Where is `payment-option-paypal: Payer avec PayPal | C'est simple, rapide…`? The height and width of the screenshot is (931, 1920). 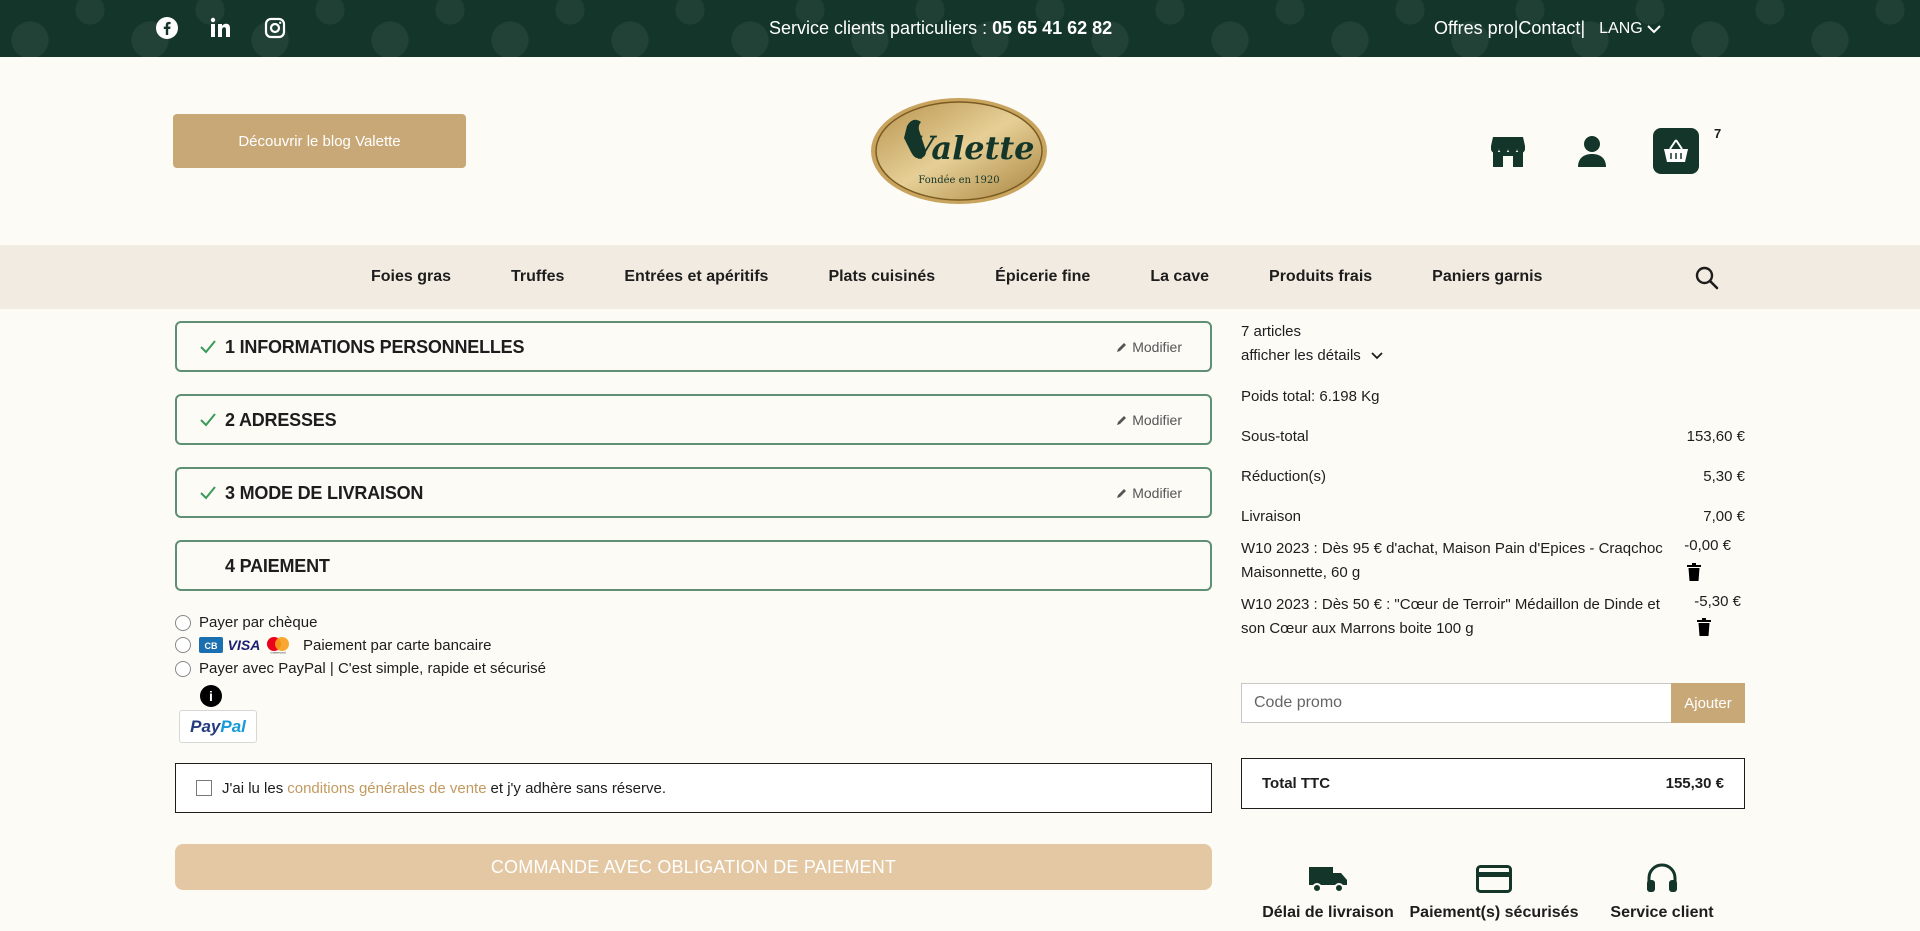
payment-option-paypal: Payer avec PayPal | C'est simple, rapide… is located at coordinates (360, 668).